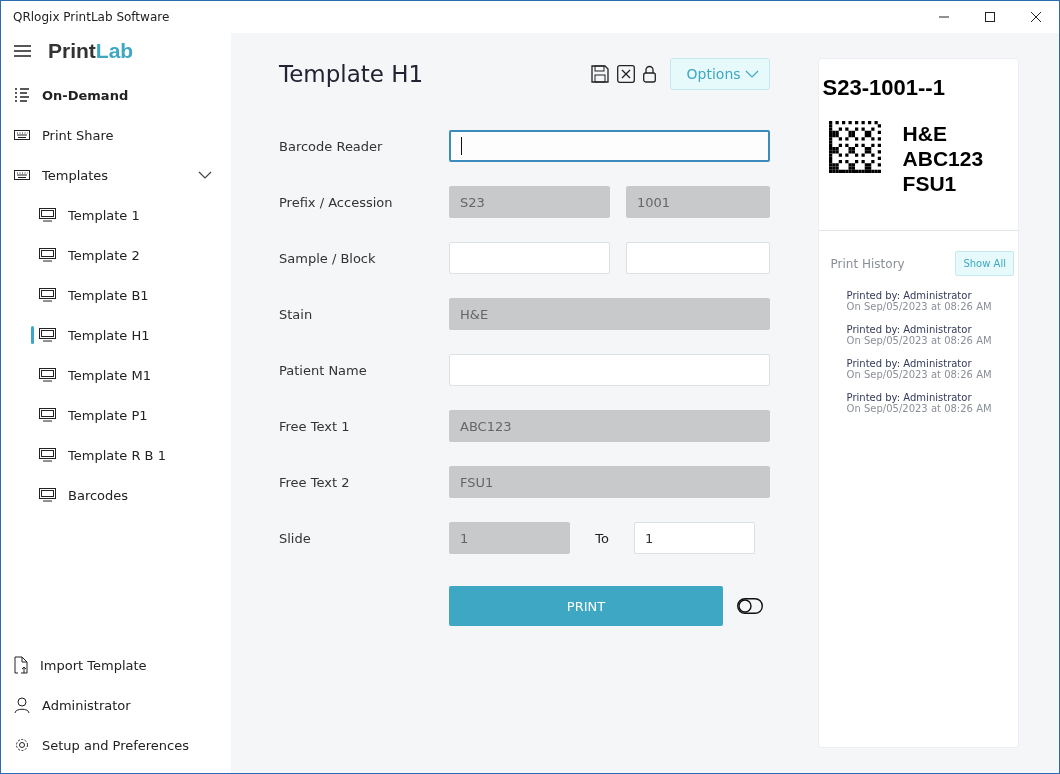  What do you see at coordinates (116, 295) in the screenshot?
I see `template-item: Template B1` at bounding box center [116, 295].